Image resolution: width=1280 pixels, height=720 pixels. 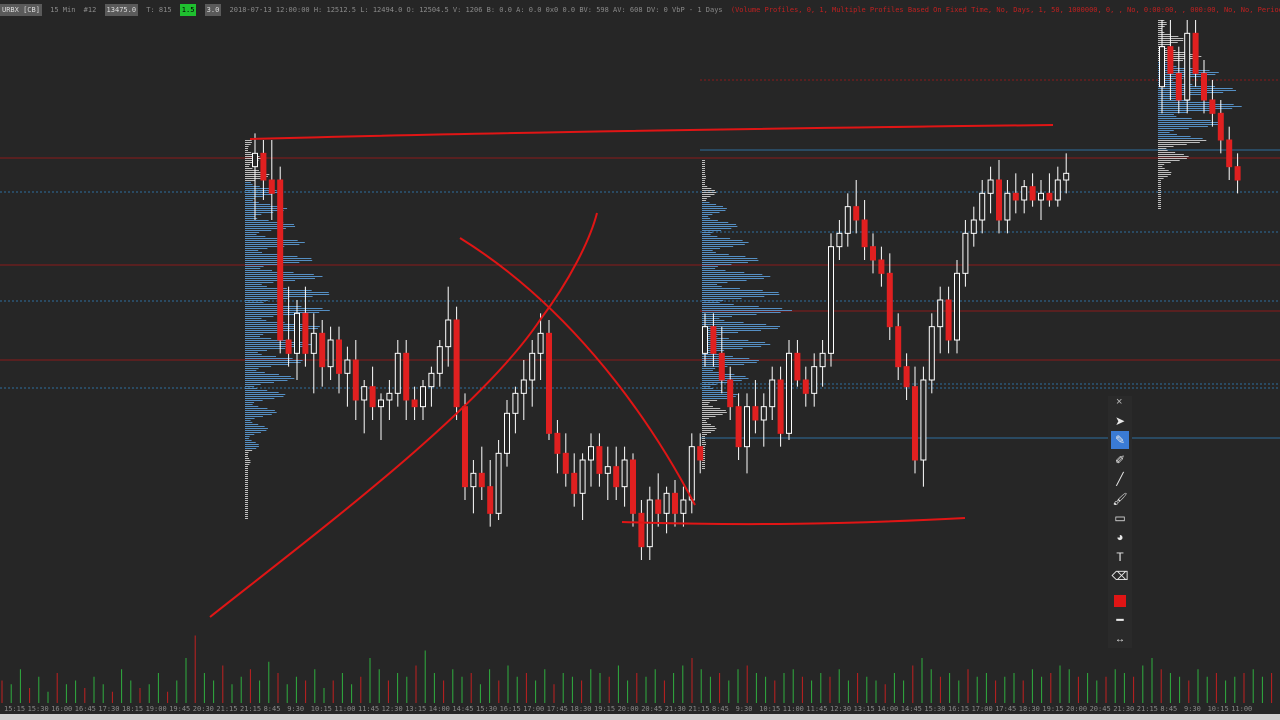 What do you see at coordinates (1120, 440) in the screenshot?
I see `pen-icon: ✎` at bounding box center [1120, 440].